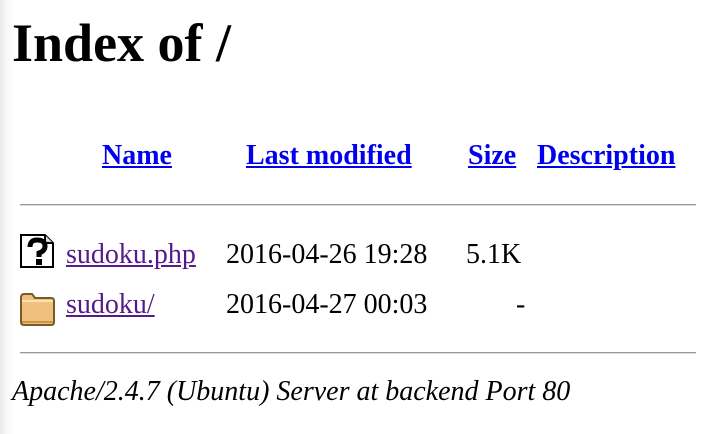  What do you see at coordinates (327, 304) in the screenshot?
I see `last-modified-cell: 2016-04-27 00:03` at bounding box center [327, 304].